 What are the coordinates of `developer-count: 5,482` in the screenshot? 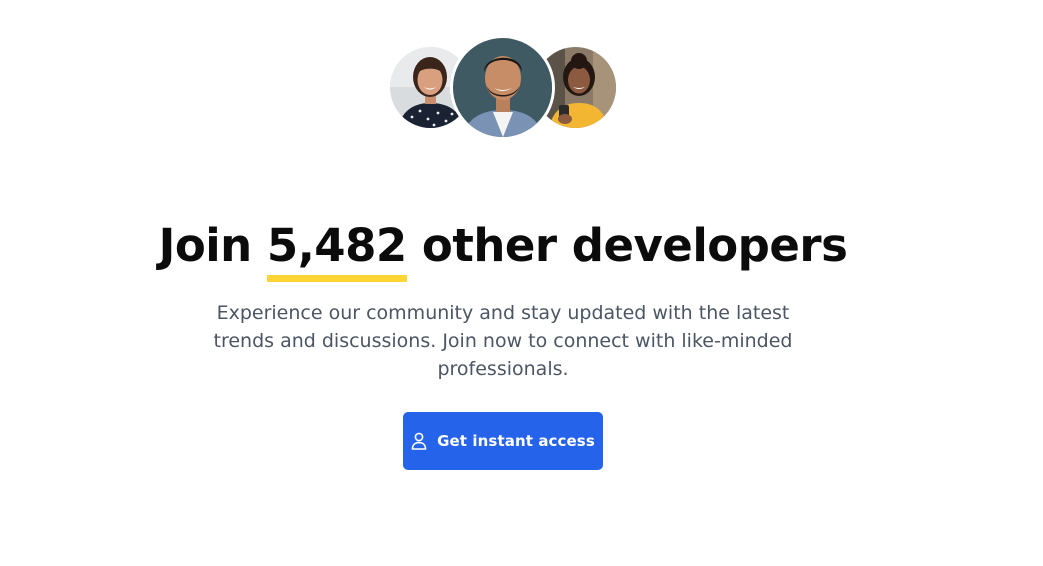 It's located at (336, 249).